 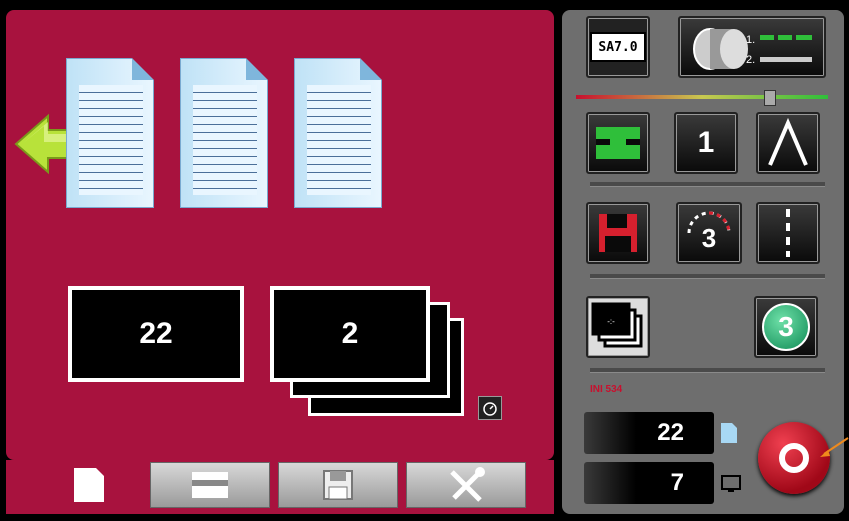 What do you see at coordinates (490, 408) in the screenshot?
I see `timer-icon` at bounding box center [490, 408].